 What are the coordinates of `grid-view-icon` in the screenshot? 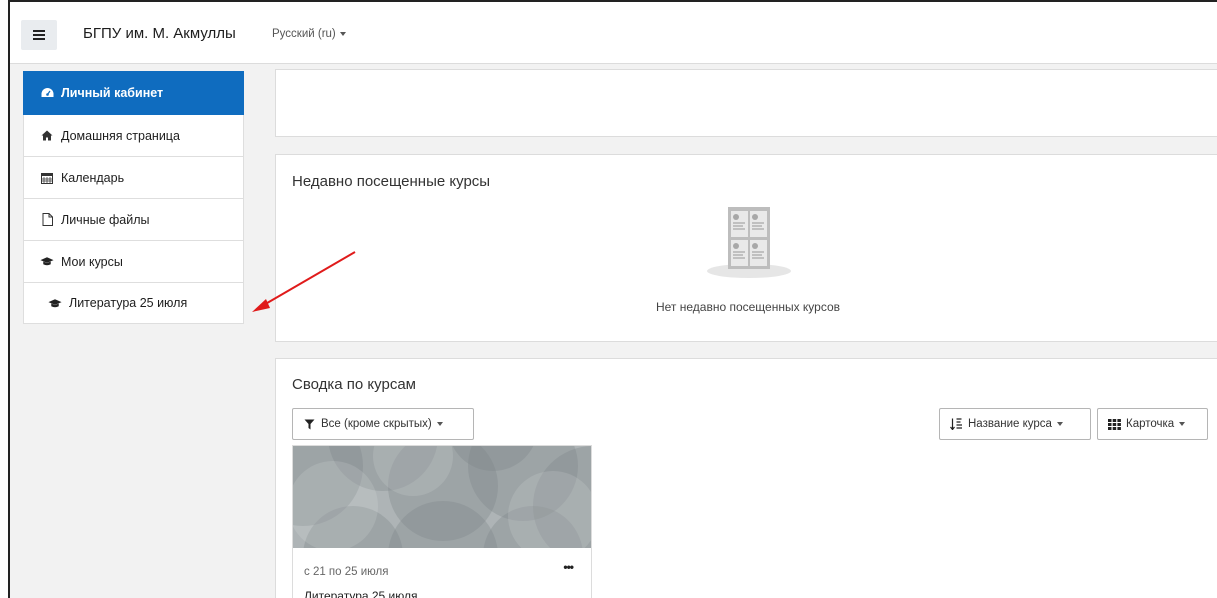 It's located at (1114, 424).